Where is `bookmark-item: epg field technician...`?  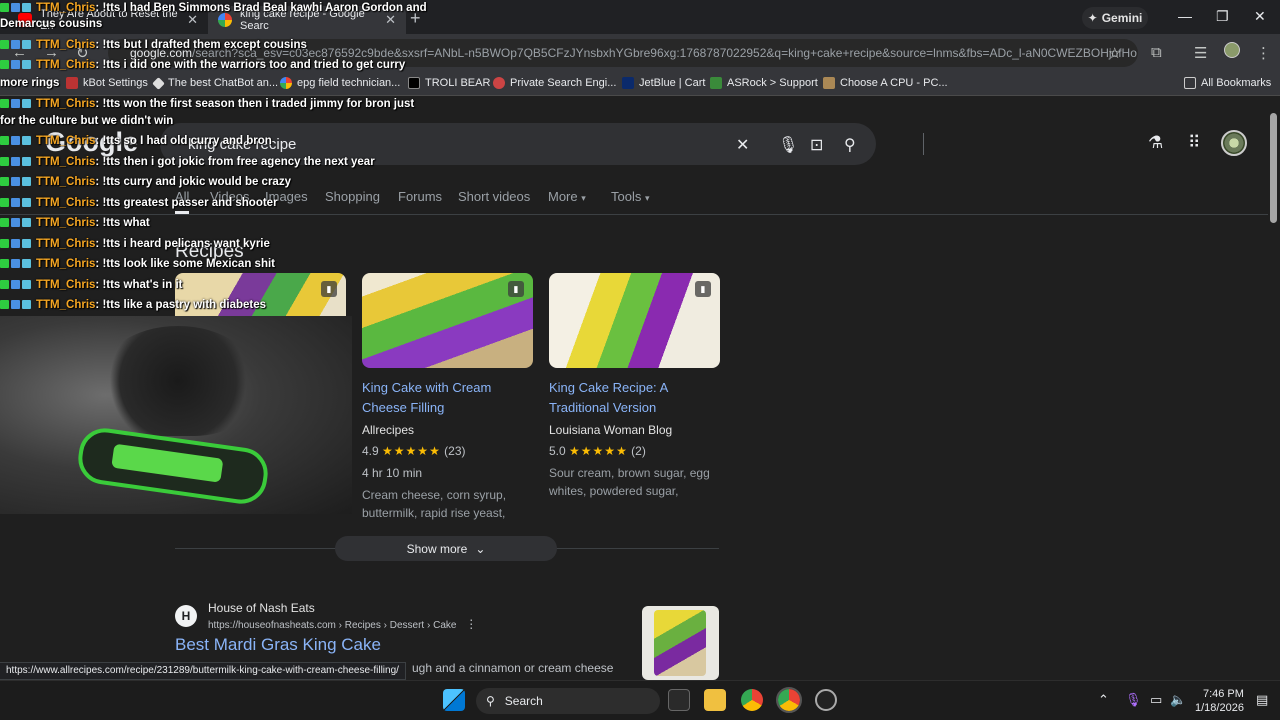 bookmark-item: epg field technician... is located at coordinates (340, 83).